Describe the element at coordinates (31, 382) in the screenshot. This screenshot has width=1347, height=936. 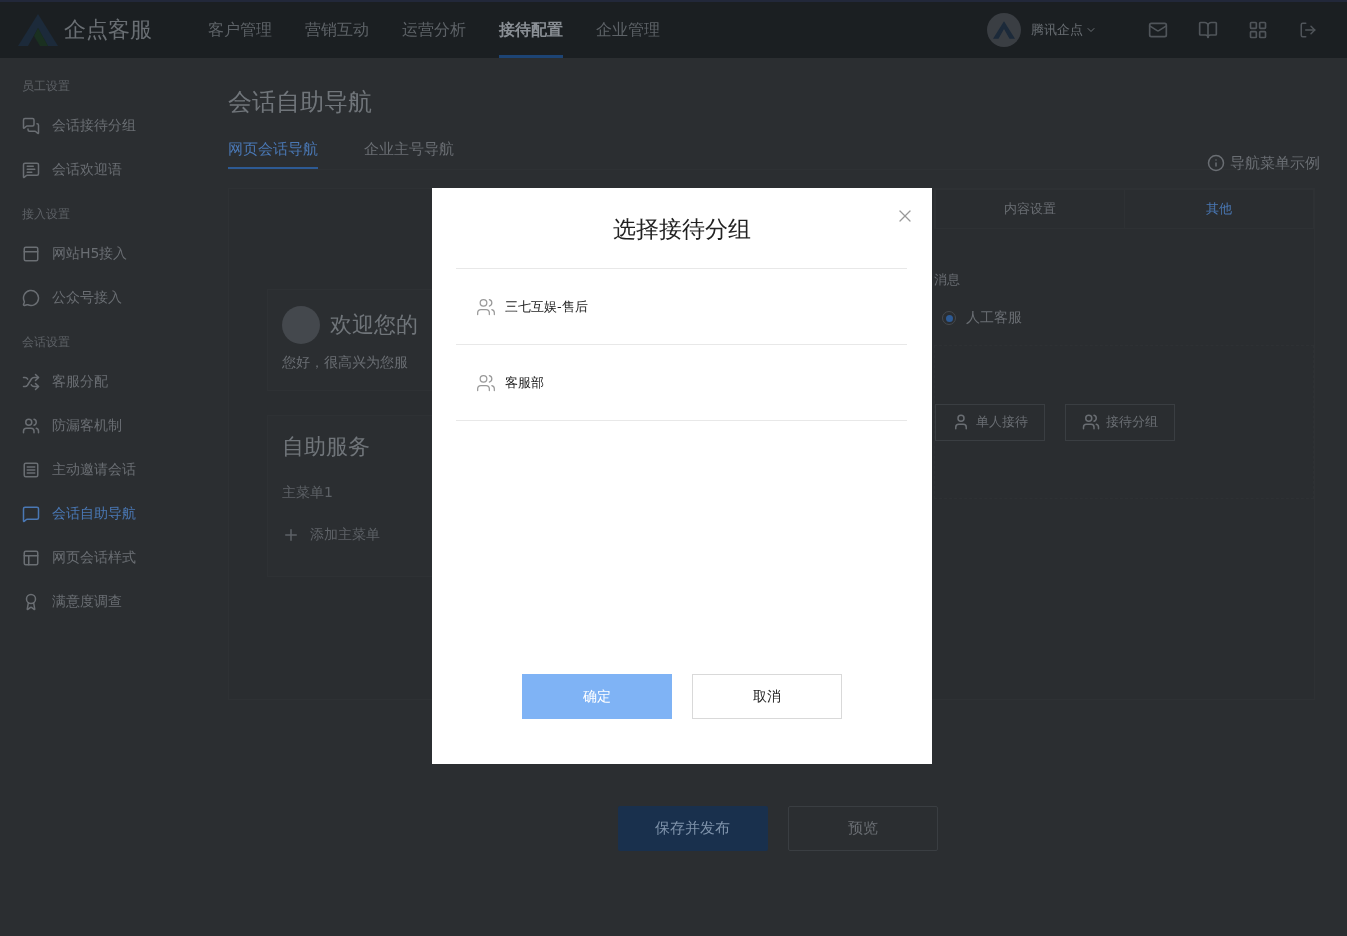
I see `shuffle-icon` at that location.